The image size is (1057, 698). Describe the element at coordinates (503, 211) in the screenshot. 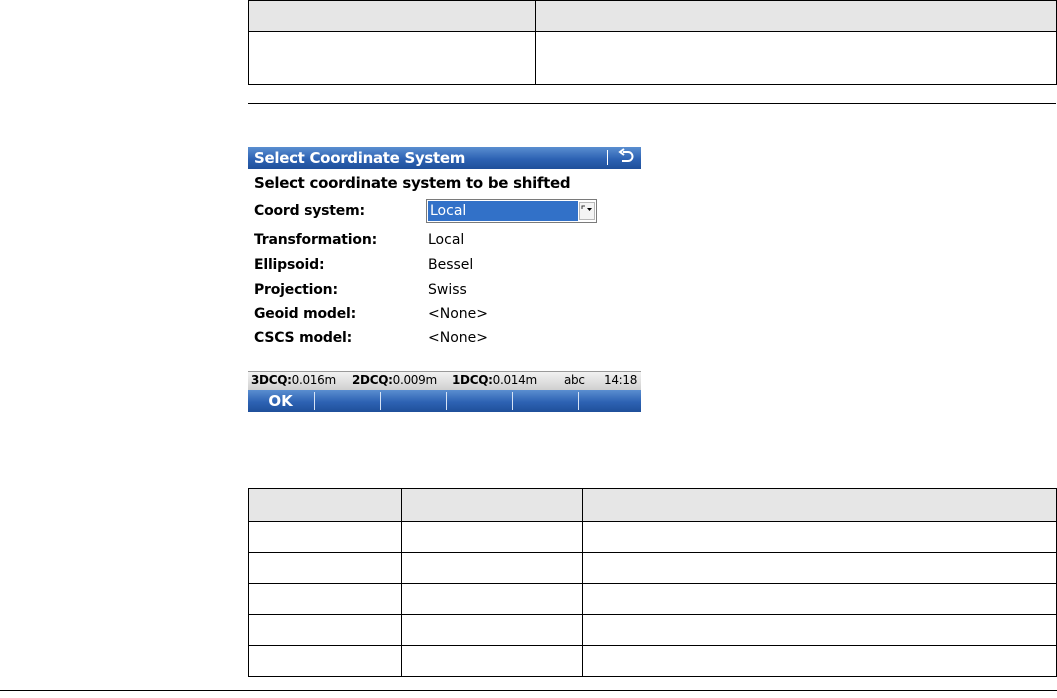

I see `coord-system-selected: Local` at that location.